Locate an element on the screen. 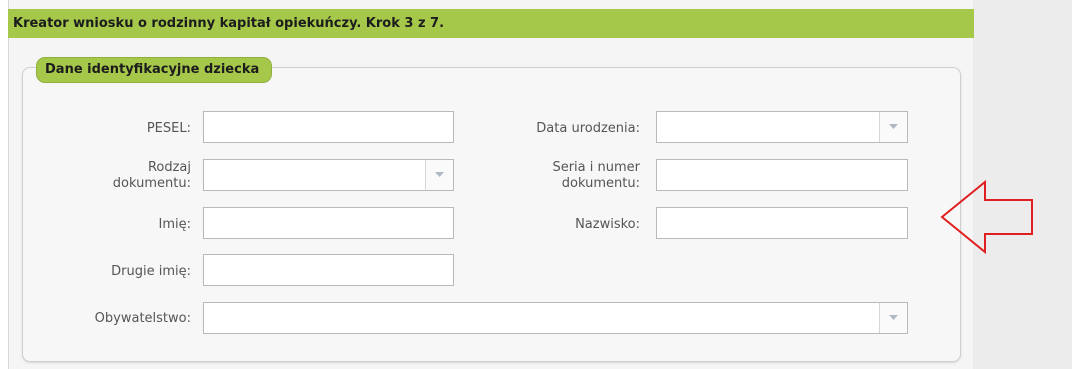 This screenshot has width=1072, height=369. citizenship-dropdown-button is located at coordinates (893, 318).